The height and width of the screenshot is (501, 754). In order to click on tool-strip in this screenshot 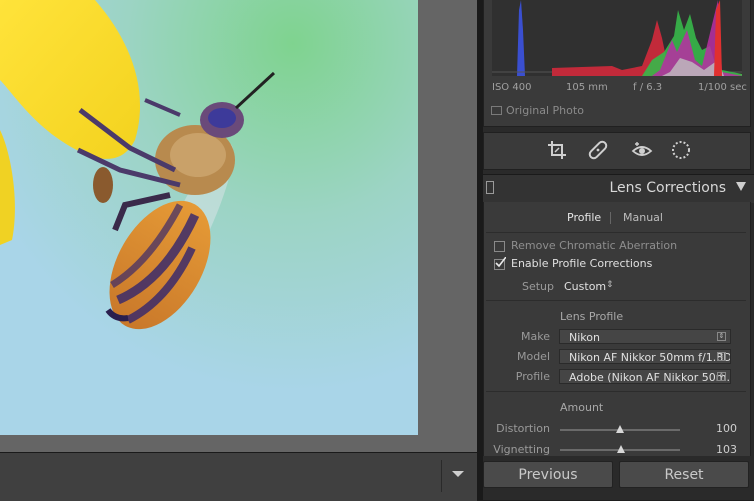, I will do `click(617, 151)`.